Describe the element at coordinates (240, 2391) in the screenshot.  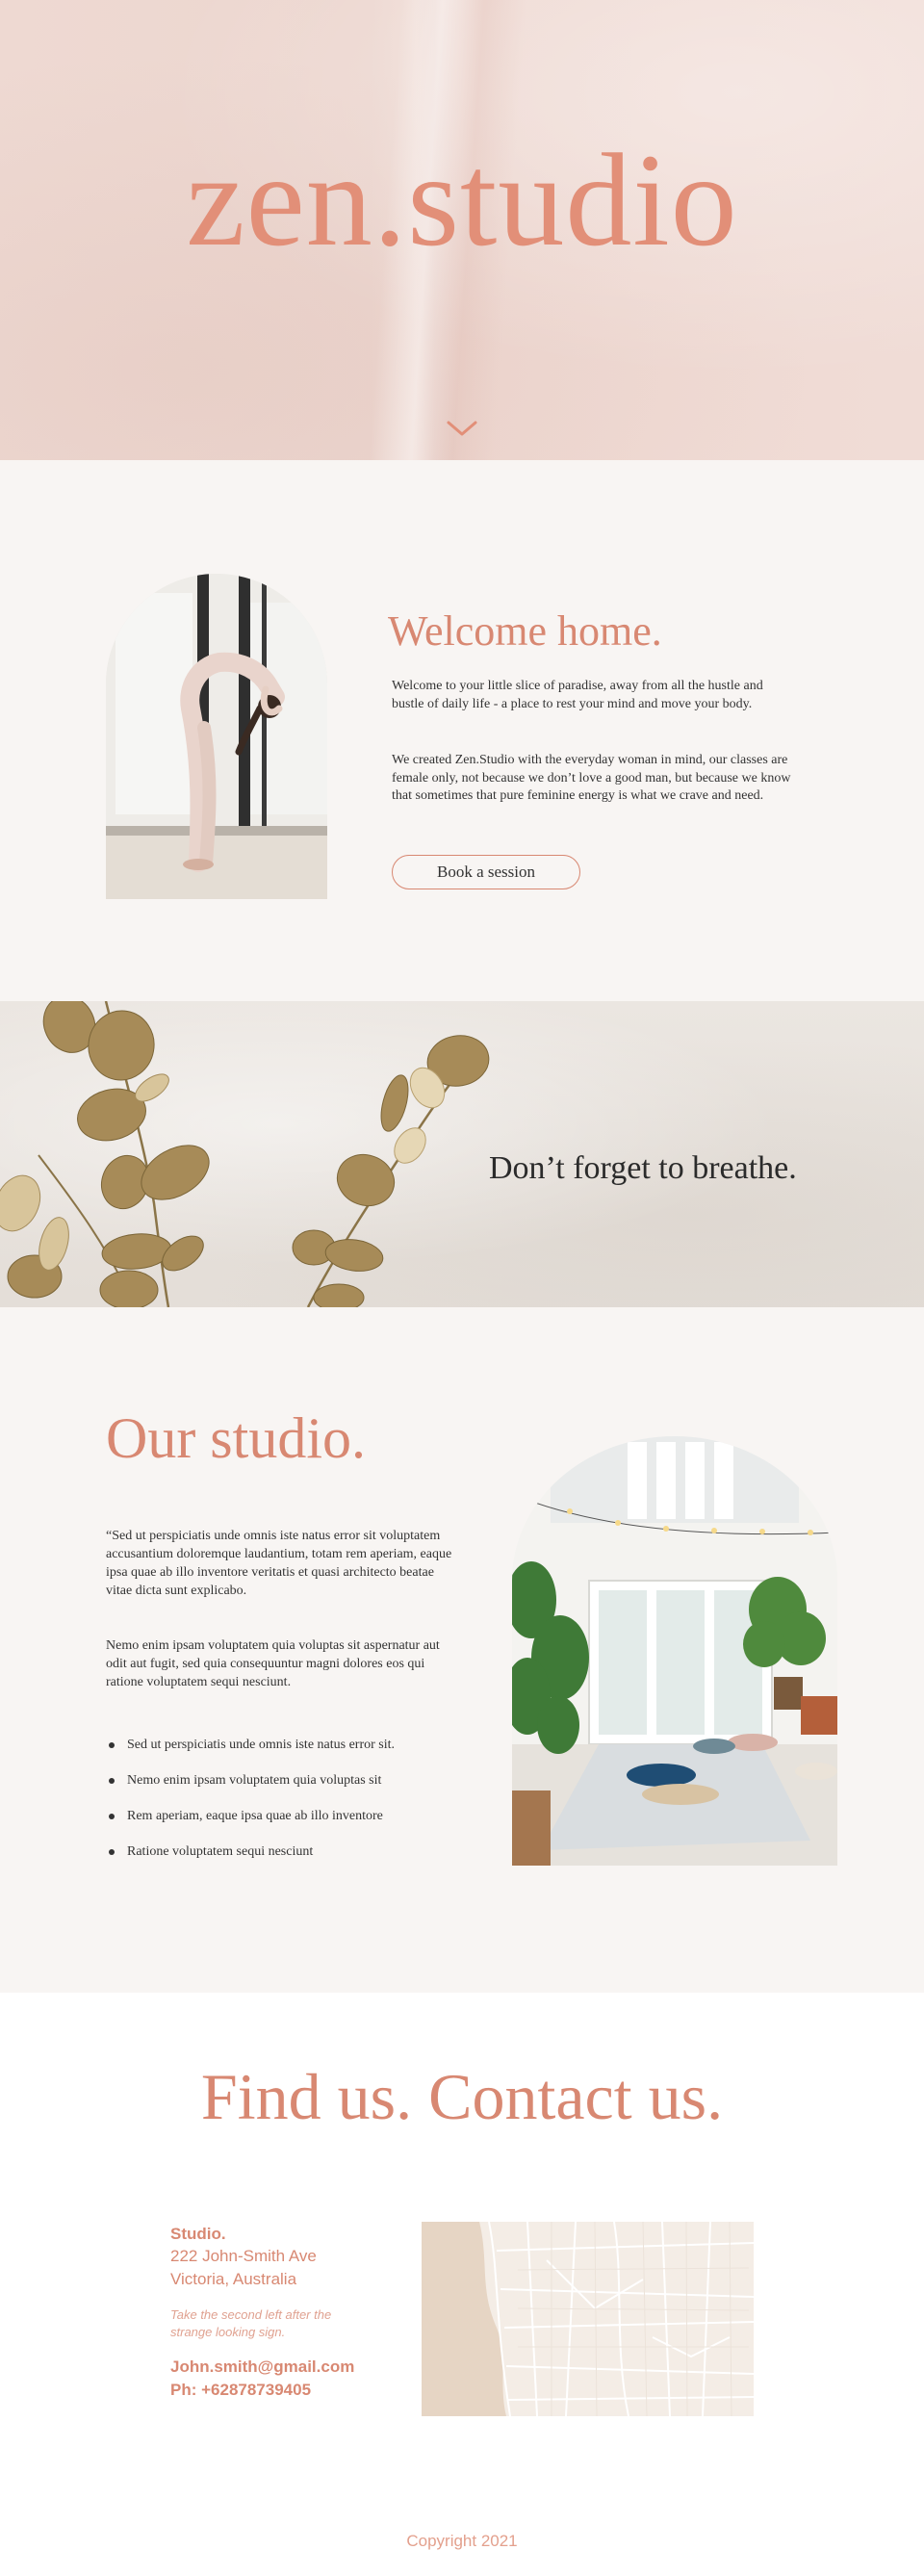
I see `phone-link: Ph: +62878739405` at that location.